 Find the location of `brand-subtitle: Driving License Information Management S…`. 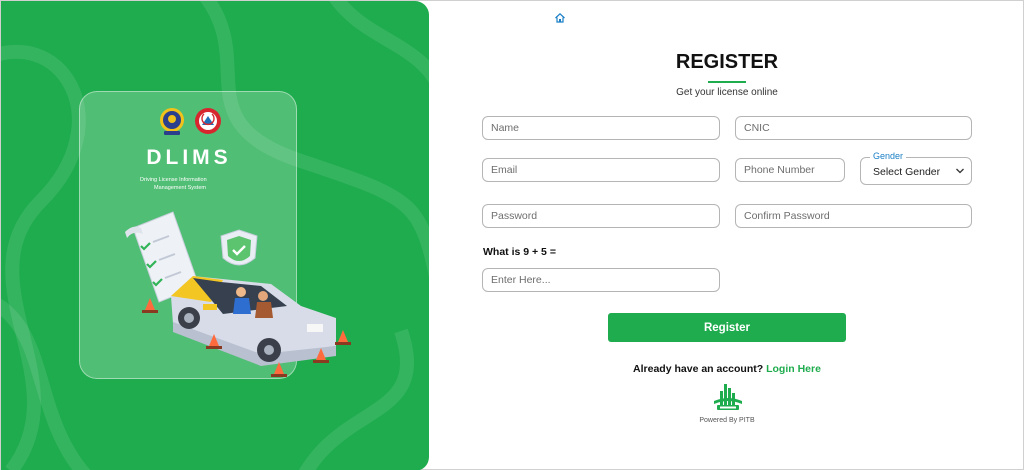

brand-subtitle: Driving License Information Management S… is located at coordinates (195, 184).